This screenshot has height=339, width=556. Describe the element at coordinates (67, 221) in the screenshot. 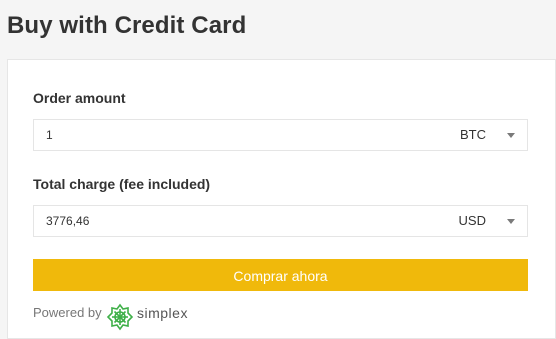

I see `total-charge-input: 3776,46` at that location.